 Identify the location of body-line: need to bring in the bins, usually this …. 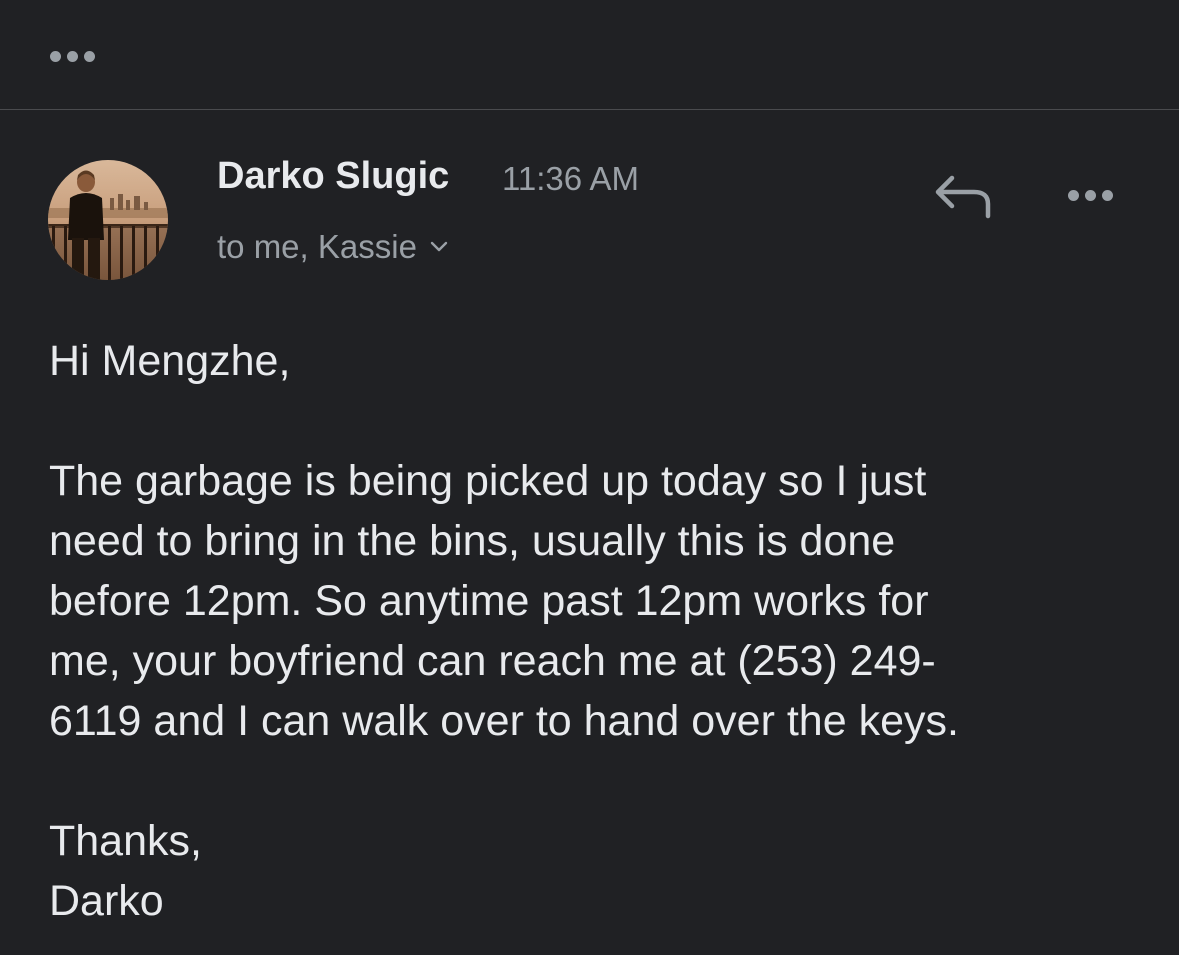
(472, 541).